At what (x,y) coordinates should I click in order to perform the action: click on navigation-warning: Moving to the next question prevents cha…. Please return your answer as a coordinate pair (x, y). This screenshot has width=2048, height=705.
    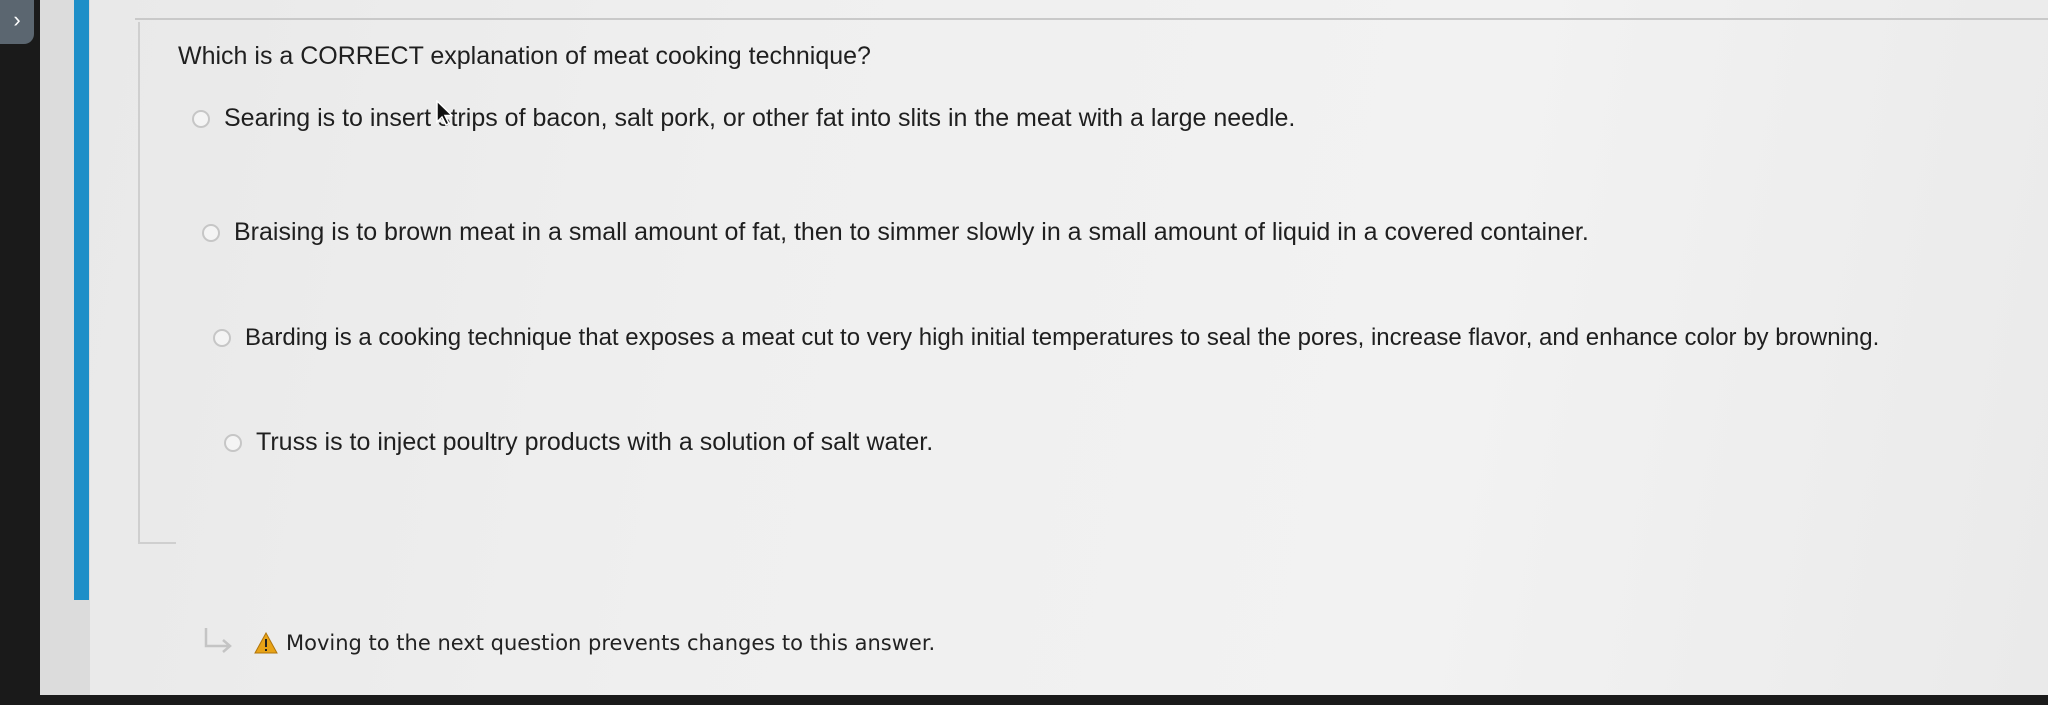
    Looking at the image, I should click on (594, 643).